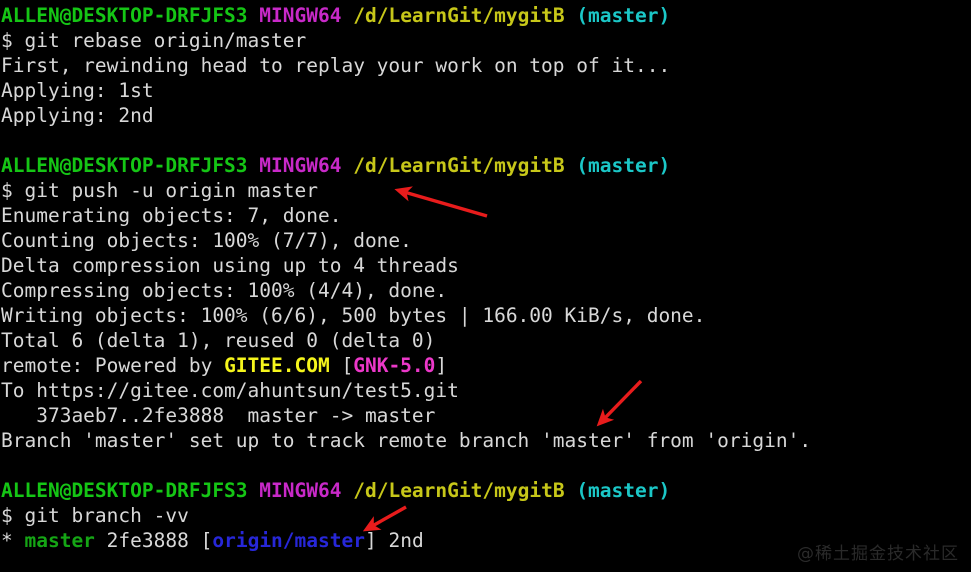 This screenshot has height=572, width=971. I want to click on output-line: Applying: 2nd, so click(77, 115).